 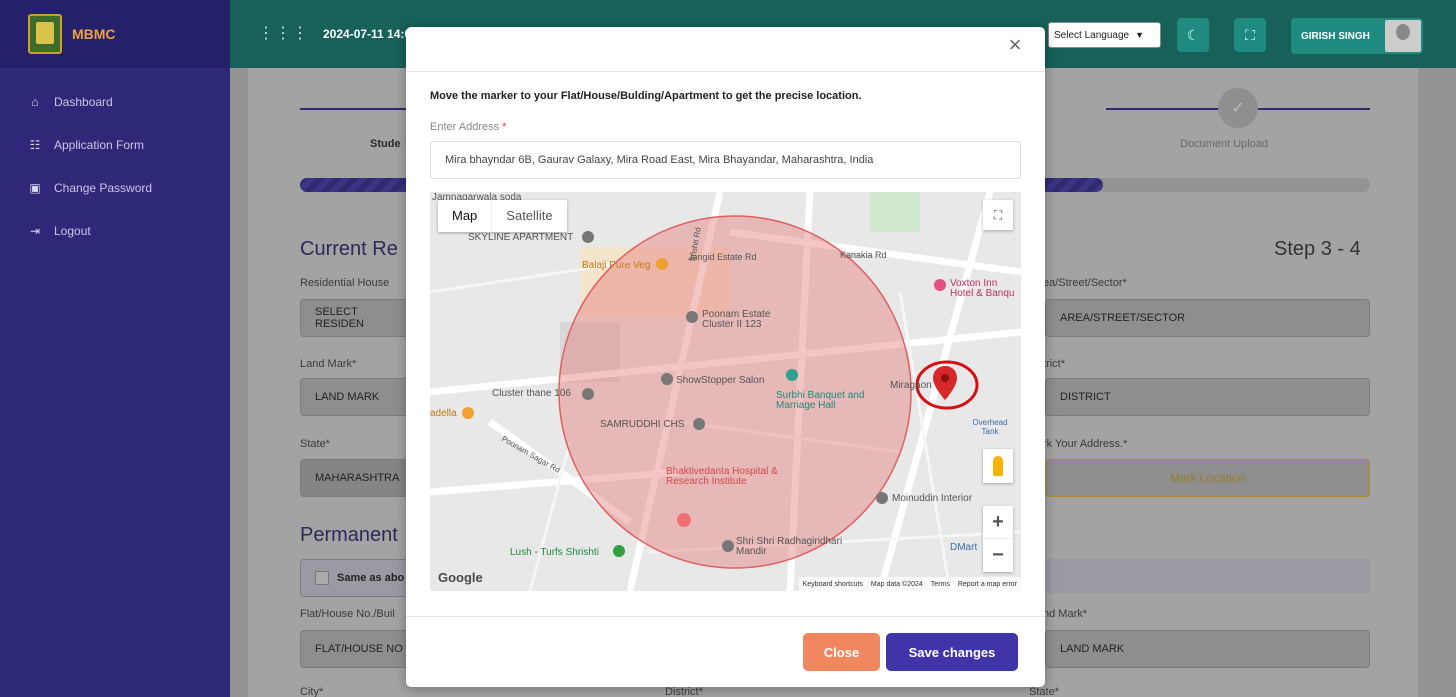 What do you see at coordinates (990, 427) in the screenshot?
I see `map-place: Overhead Tank` at bounding box center [990, 427].